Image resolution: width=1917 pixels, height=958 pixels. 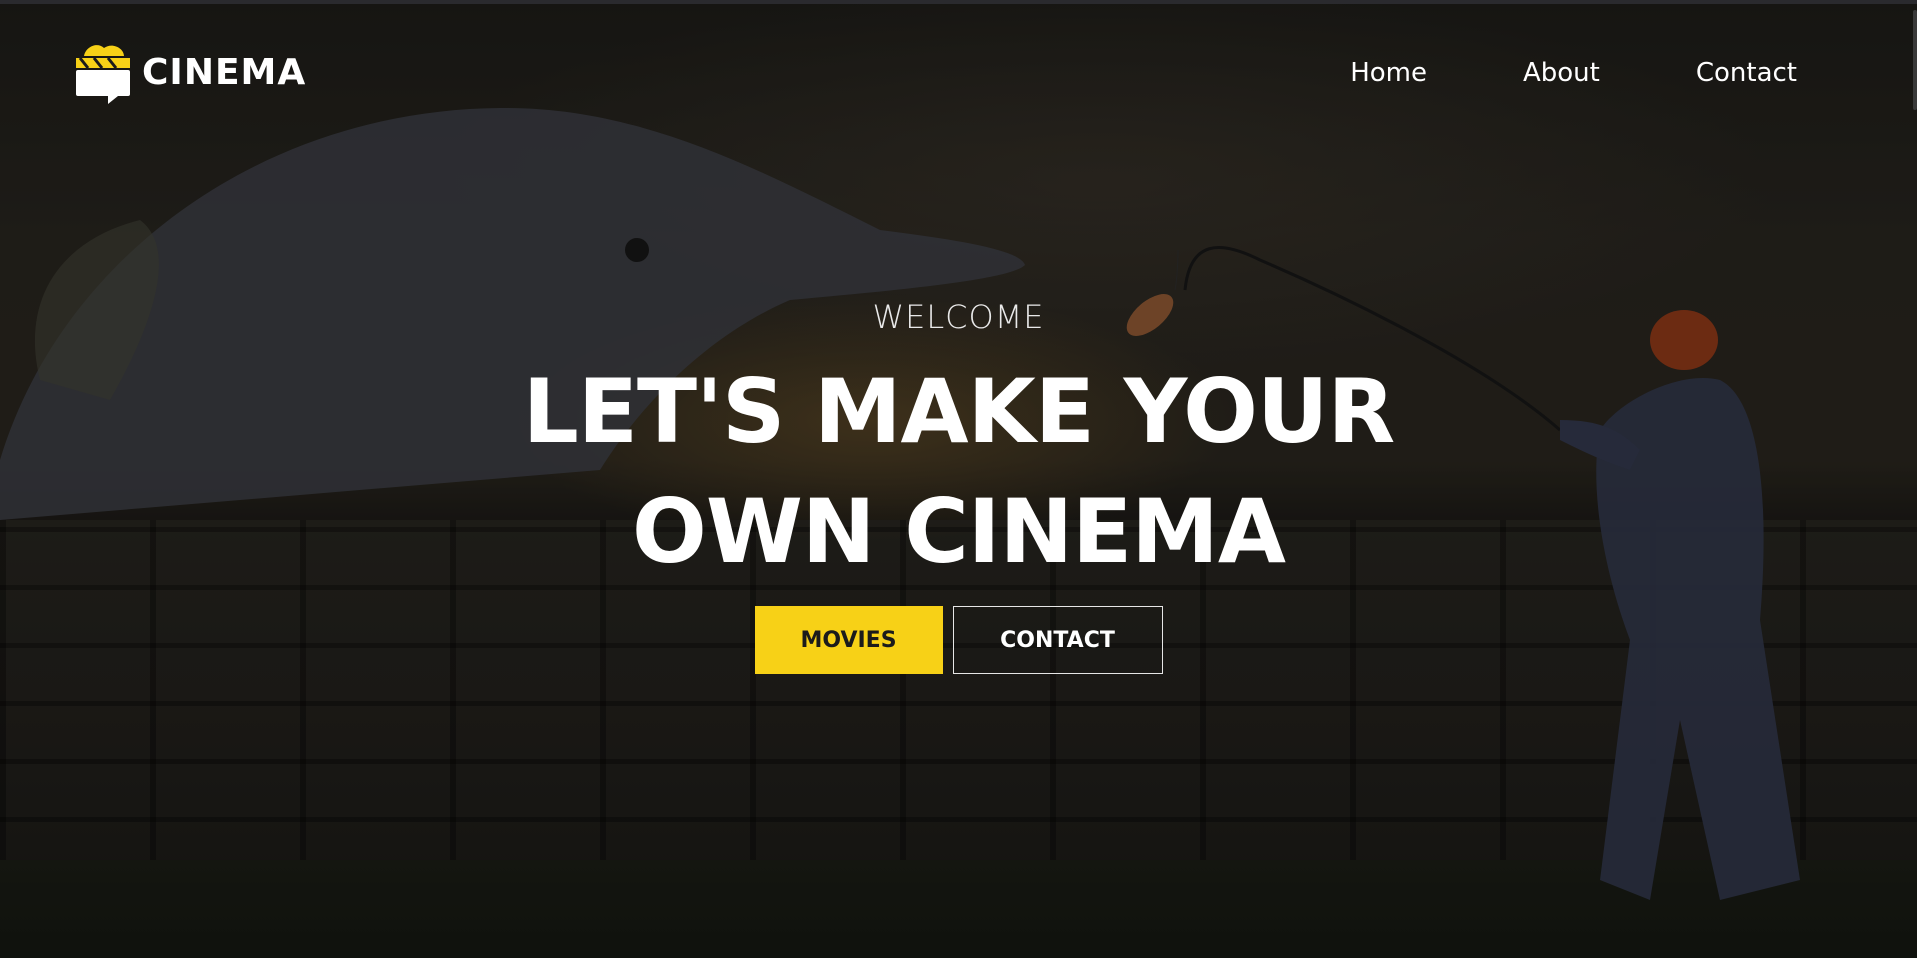 What do you see at coordinates (959, 531) in the screenshot?
I see `headline-line-2: OWN CINEMA` at bounding box center [959, 531].